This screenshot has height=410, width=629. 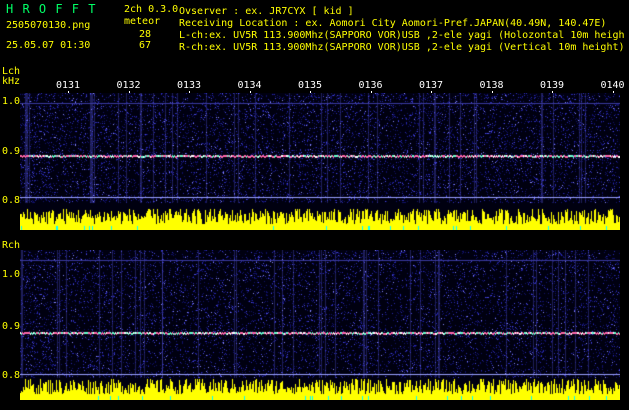 What do you see at coordinates (128, 85) in the screenshot?
I see `time-label: 0132` at bounding box center [128, 85].